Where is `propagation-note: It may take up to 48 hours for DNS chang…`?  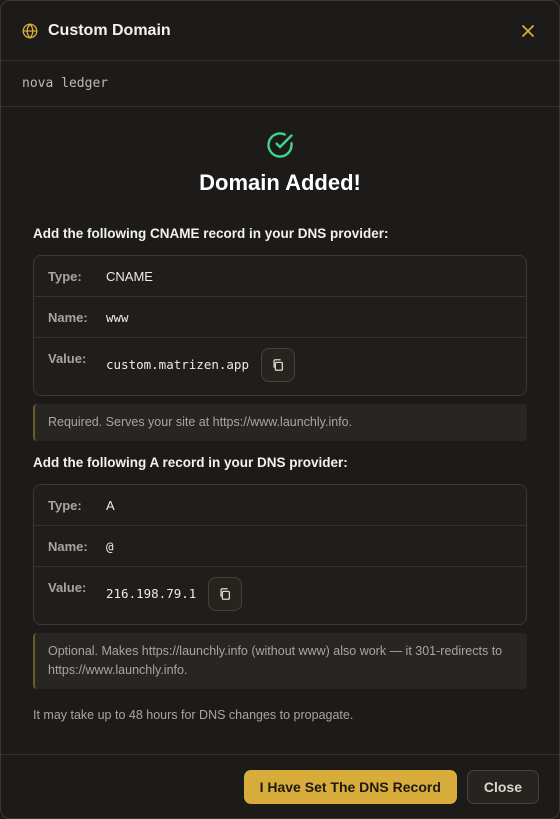 propagation-note: It may take up to 48 hours for DNS chang… is located at coordinates (193, 715).